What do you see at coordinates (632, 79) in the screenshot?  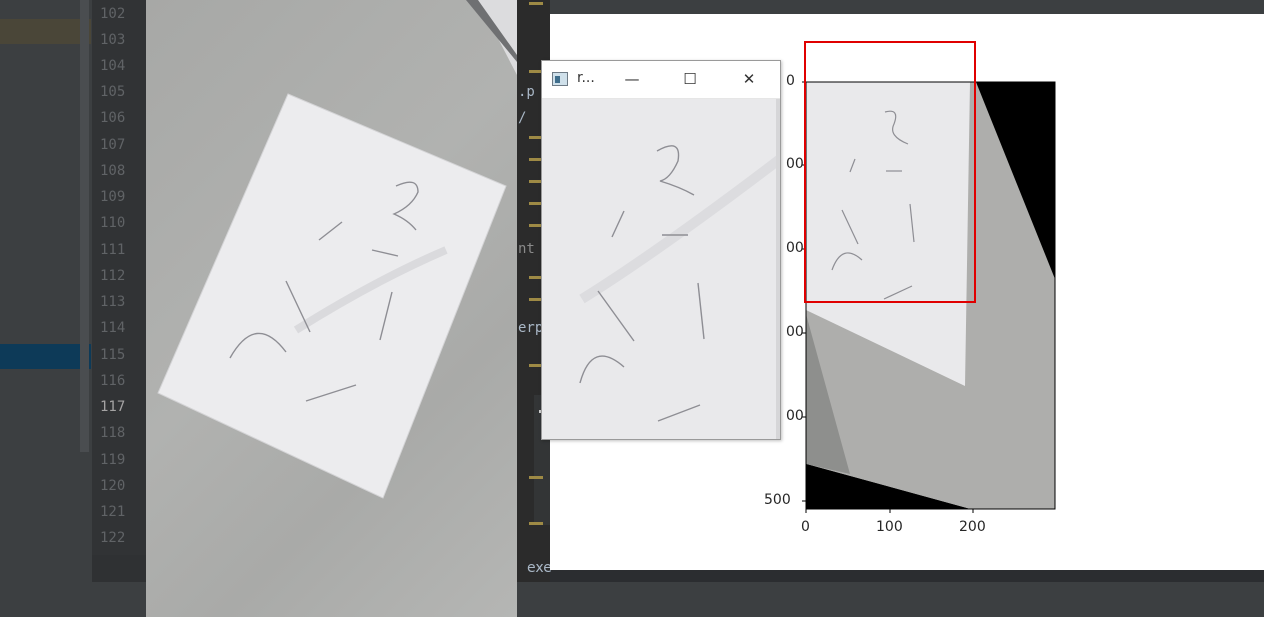 I see `minimize-button: —` at bounding box center [632, 79].